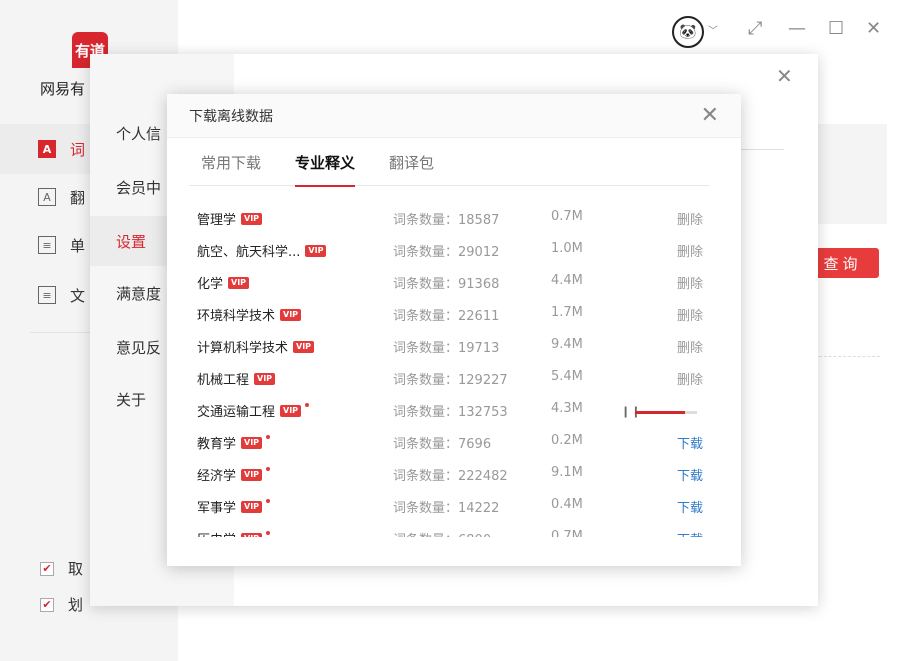 This screenshot has width=907, height=661. I want to click on file-size: 4.3M, so click(567, 408).